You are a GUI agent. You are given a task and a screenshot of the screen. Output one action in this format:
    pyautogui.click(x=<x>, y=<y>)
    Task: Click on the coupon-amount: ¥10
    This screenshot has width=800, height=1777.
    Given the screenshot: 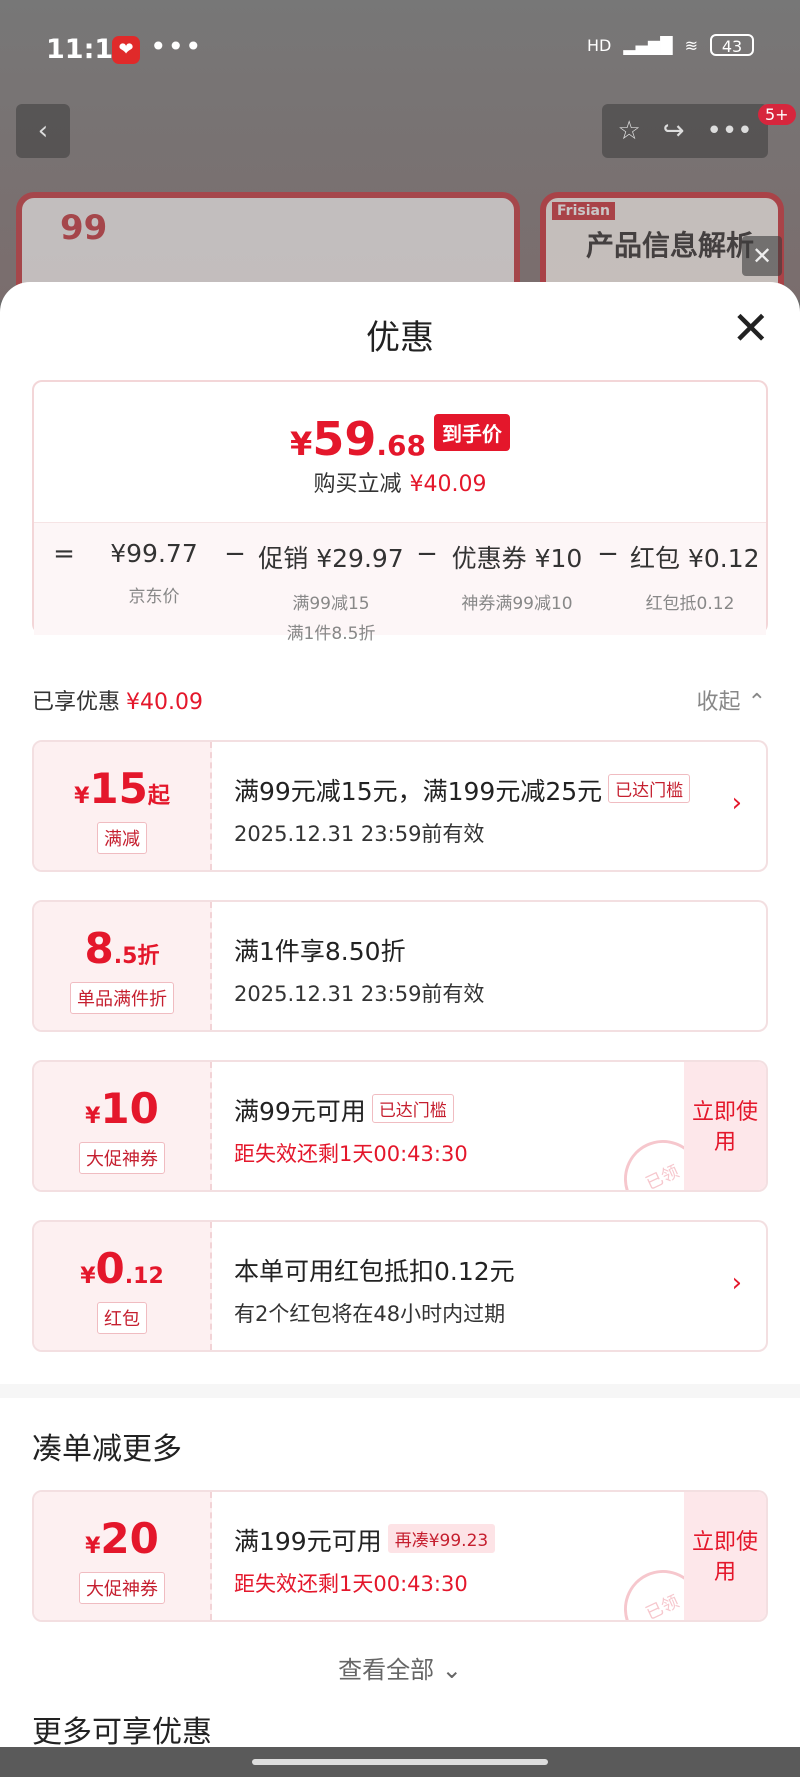 What is the action you would take?
    pyautogui.click(x=122, y=1109)
    